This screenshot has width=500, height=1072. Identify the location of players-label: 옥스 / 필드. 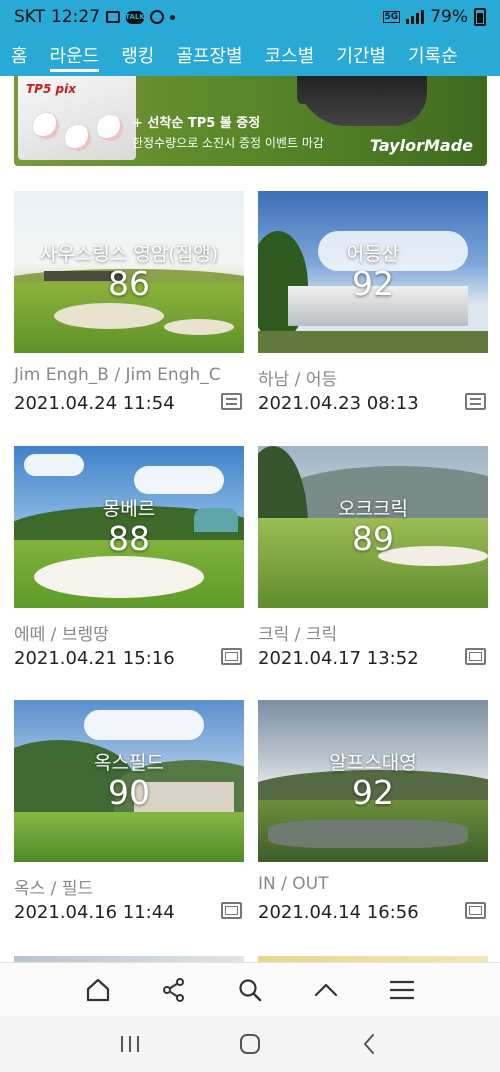
(54, 889).